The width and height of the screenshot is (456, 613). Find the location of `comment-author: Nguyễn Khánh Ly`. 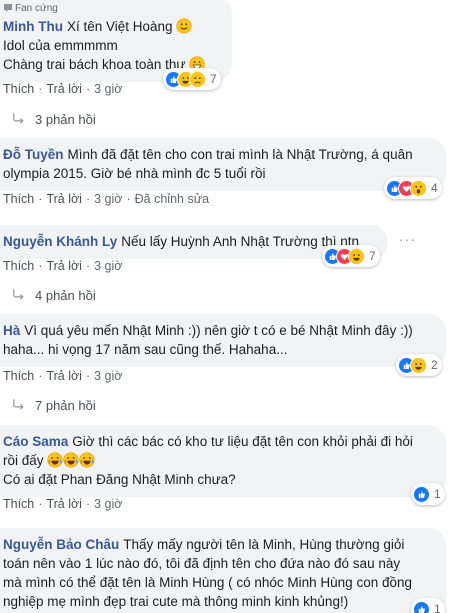

comment-author: Nguyễn Khánh Ly is located at coordinates (60, 241).